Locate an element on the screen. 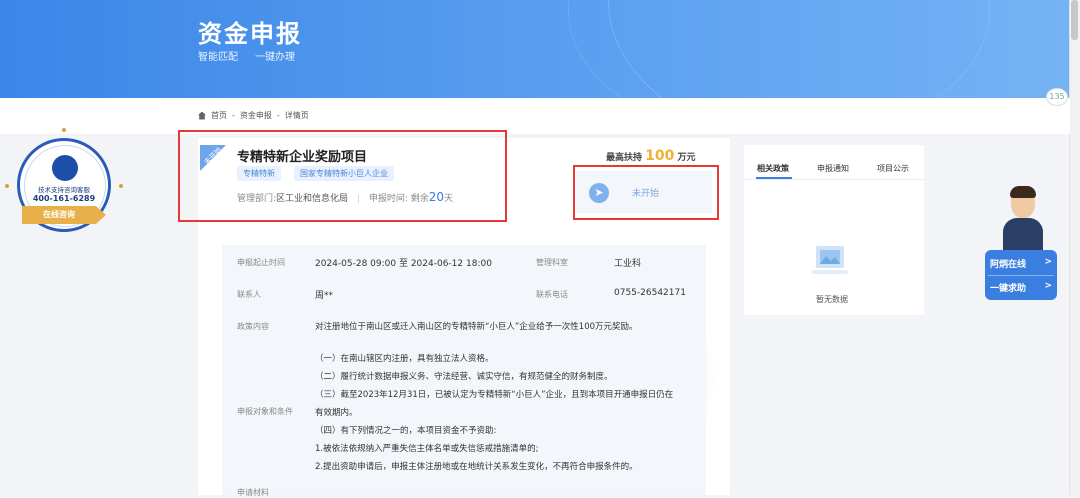 This screenshot has height=498, width=1080. banner-decoration is located at coordinates (779, 49).